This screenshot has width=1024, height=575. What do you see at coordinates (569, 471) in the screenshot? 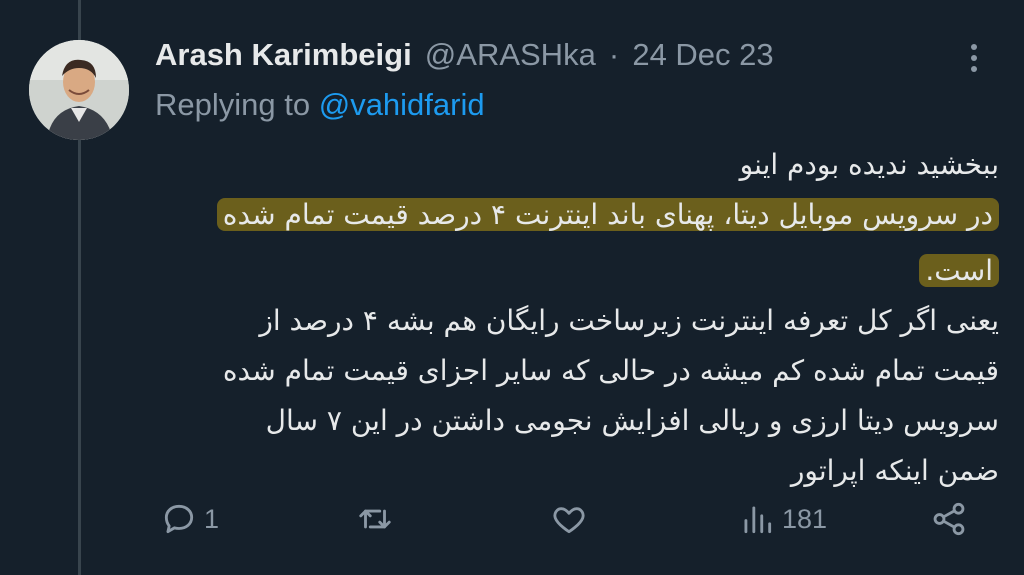
I see `tweet-line-7: ضمن اینکه اپراتور` at bounding box center [569, 471].